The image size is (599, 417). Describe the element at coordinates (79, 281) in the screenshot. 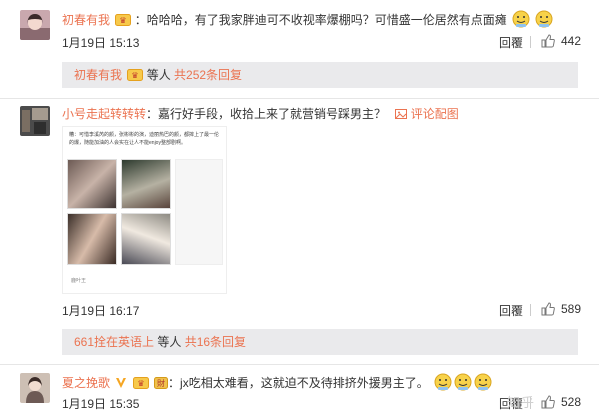

I see `image-footer: 鹿叶王` at that location.